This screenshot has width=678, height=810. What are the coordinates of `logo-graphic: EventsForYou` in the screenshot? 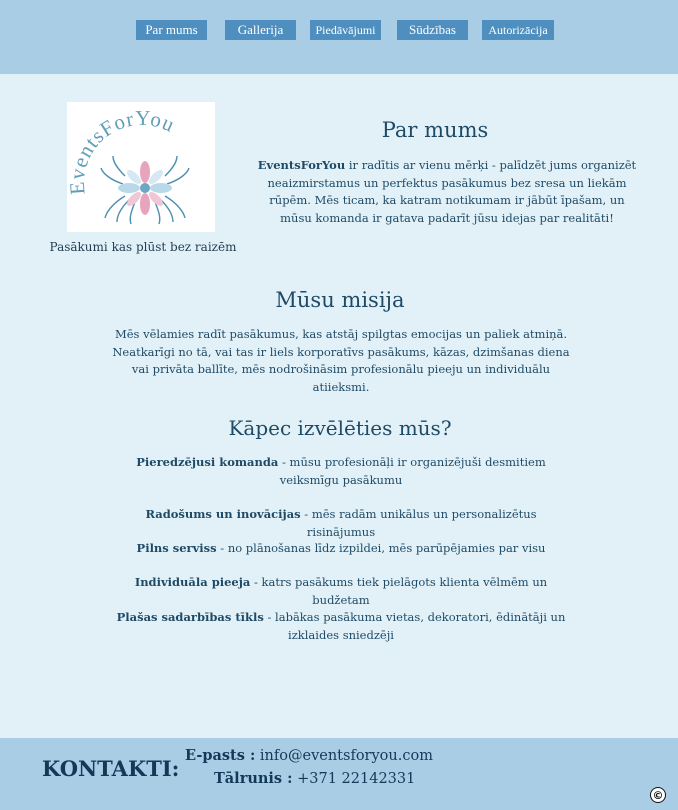 It's located at (127, 165).